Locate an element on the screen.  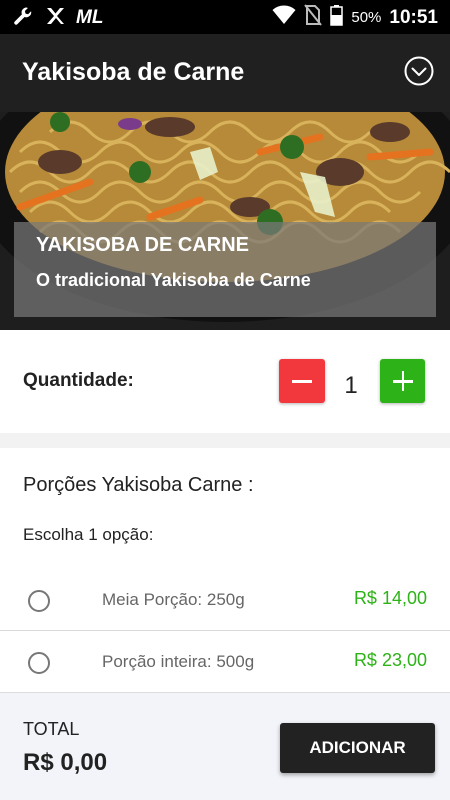
quantity-value: 1 is located at coordinates (351, 385).